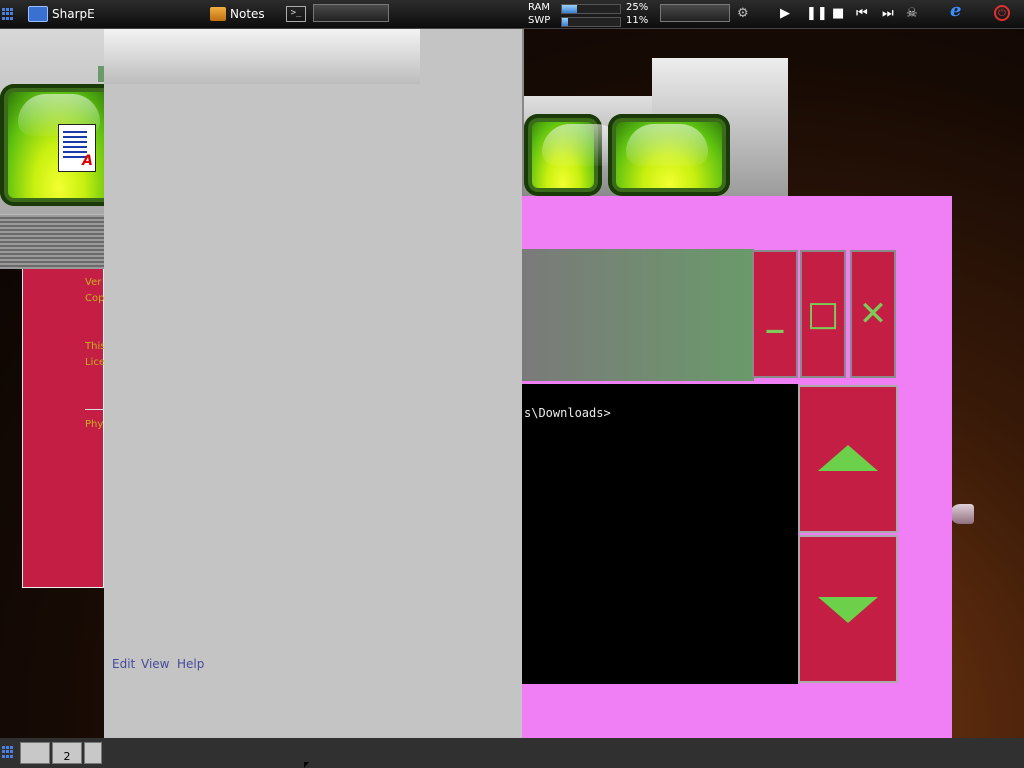 This screenshot has width=1024, height=768. I want to click on swap-percent: 11%, so click(637, 20).